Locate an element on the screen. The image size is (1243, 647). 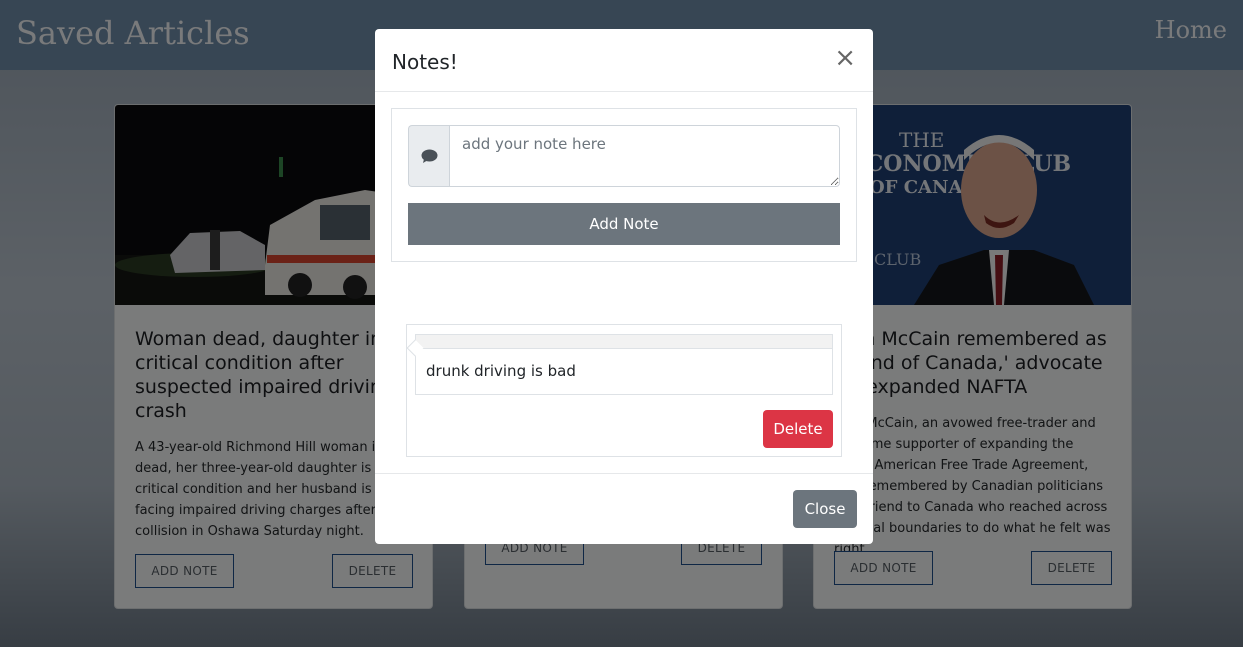
note-item-header is located at coordinates (624, 342).